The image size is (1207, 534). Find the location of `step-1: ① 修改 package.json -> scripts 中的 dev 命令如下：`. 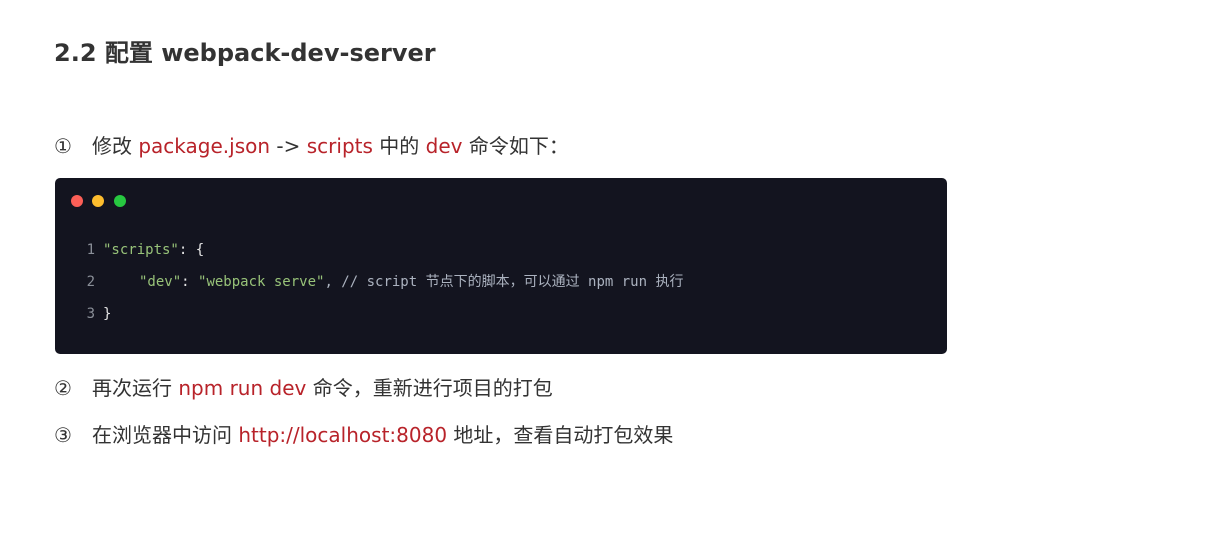

step-1: ① 修改 package.json -> scripts 中的 dev 命令如下： is located at coordinates (311, 146).